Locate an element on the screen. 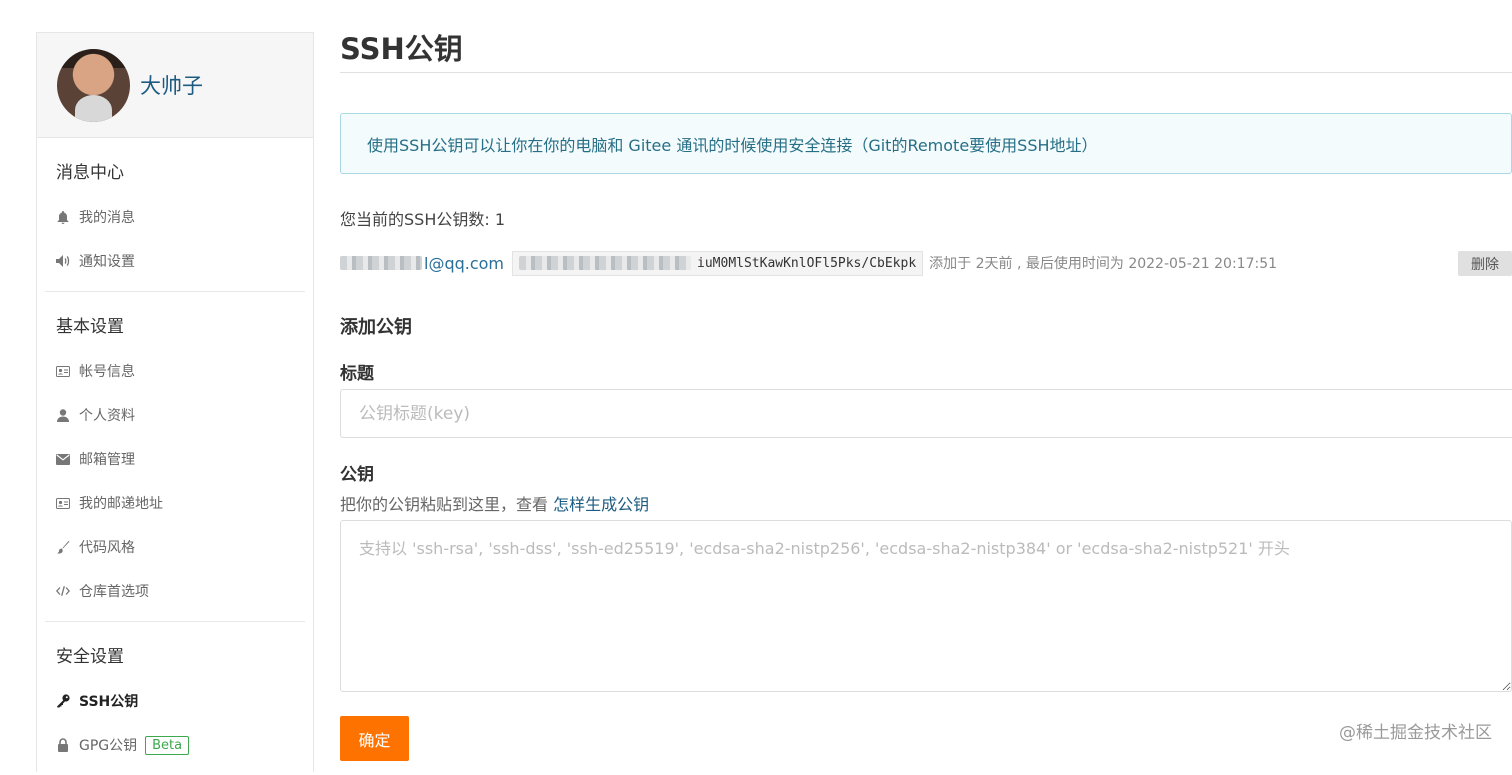 Image resolution: width=1512 pixels, height=775 pixels. how-to-generate-key-link: 怎样生成公钥 is located at coordinates (601, 504).